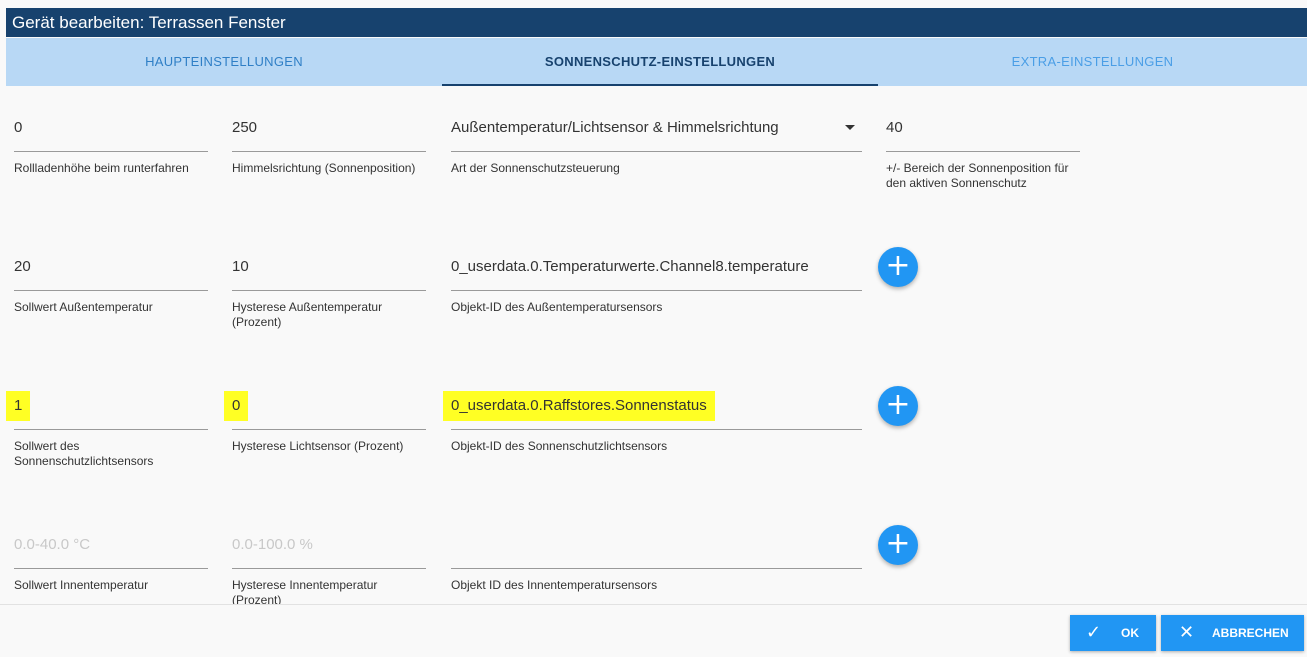 The height and width of the screenshot is (657, 1307). What do you see at coordinates (1113, 633) in the screenshot?
I see `ok-button: ✓ OK` at bounding box center [1113, 633].